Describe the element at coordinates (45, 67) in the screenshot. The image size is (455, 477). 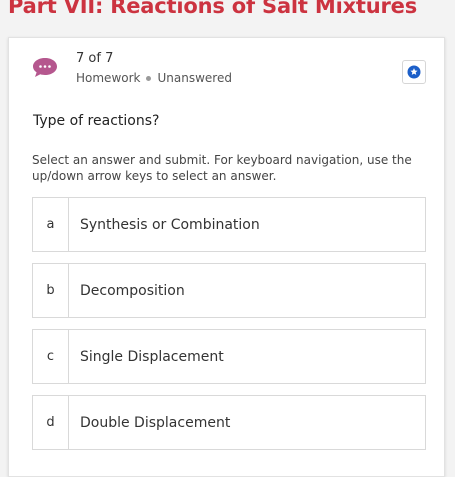
I see `chat-bubble-icon` at that location.